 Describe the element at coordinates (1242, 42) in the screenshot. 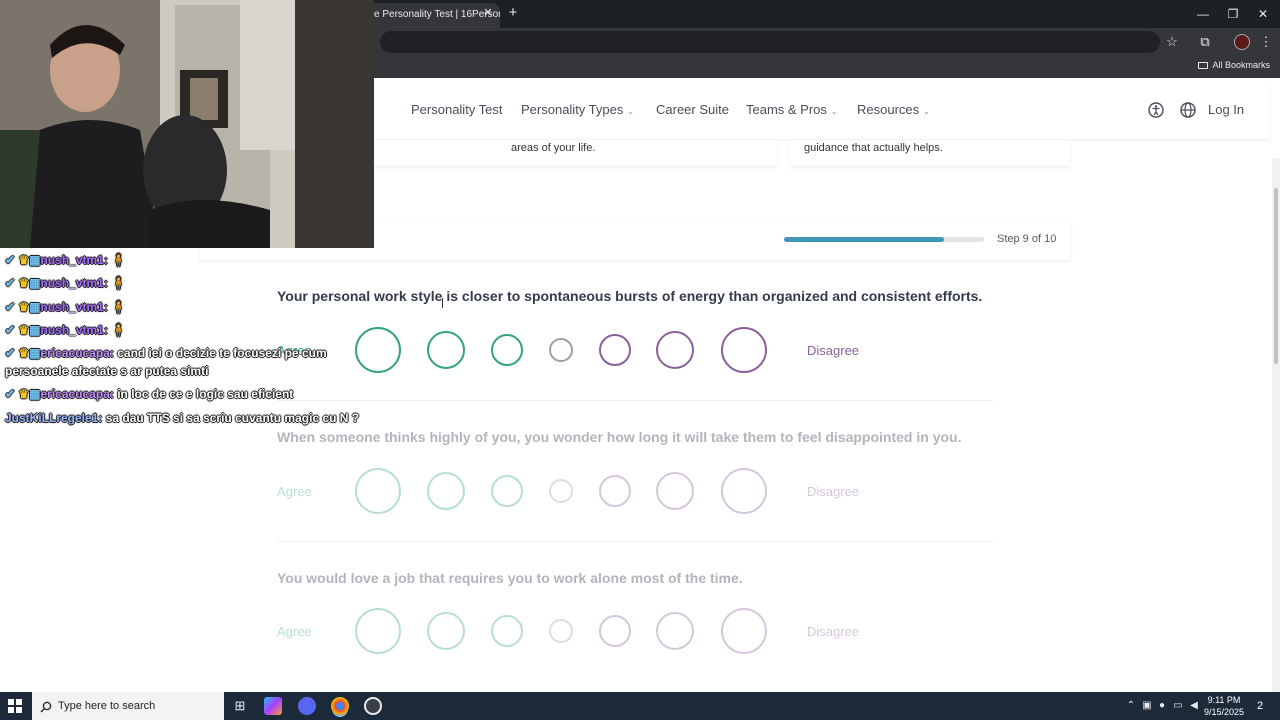

I see `profile-avatar` at that location.